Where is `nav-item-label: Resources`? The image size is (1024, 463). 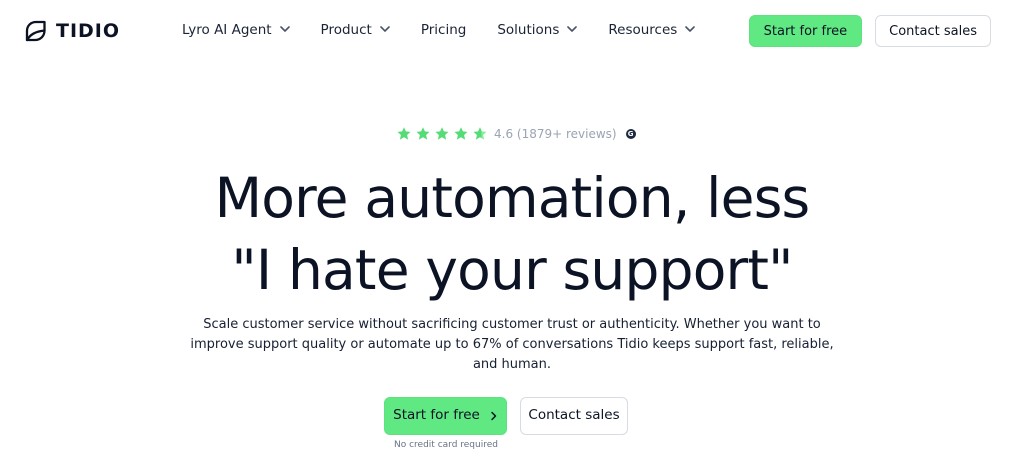 nav-item-label: Resources is located at coordinates (643, 30).